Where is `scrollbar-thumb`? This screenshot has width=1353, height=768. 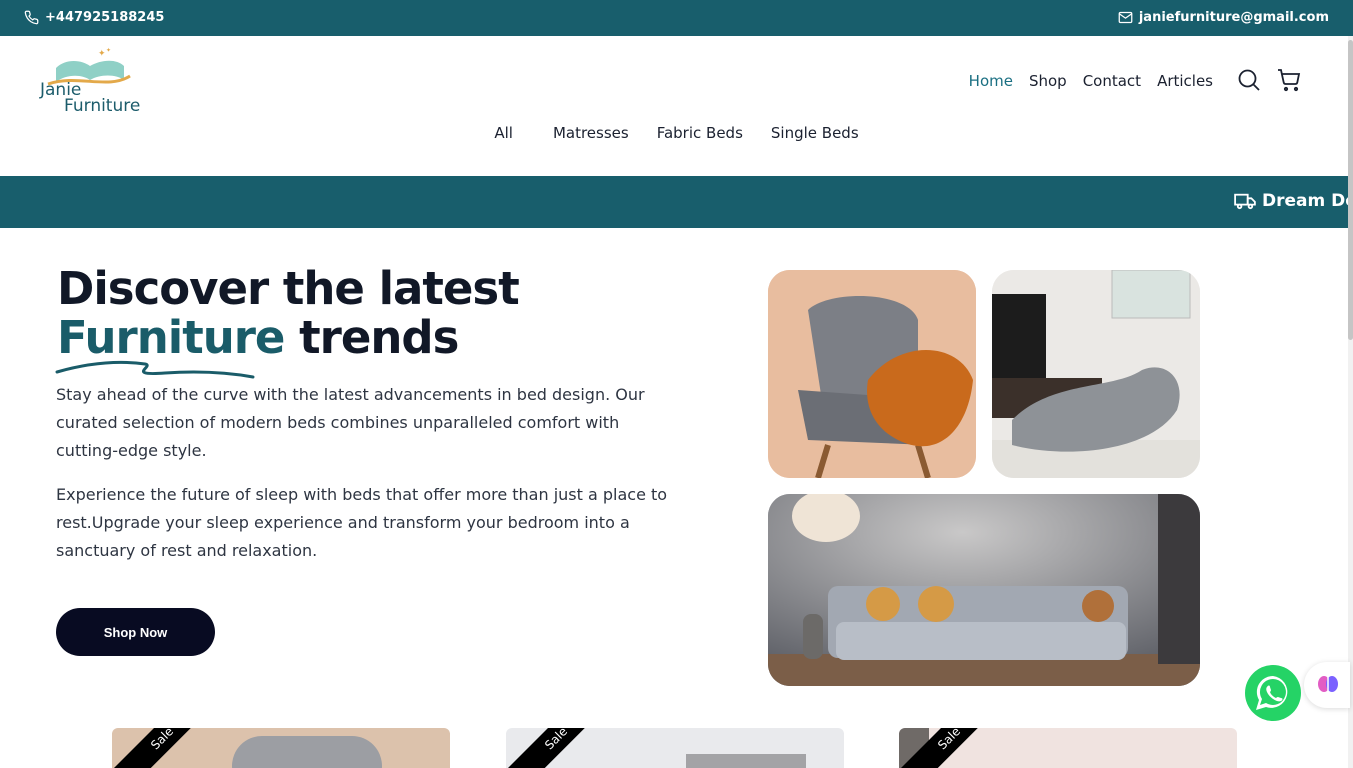
scrollbar-thumb is located at coordinates (1350, 190).